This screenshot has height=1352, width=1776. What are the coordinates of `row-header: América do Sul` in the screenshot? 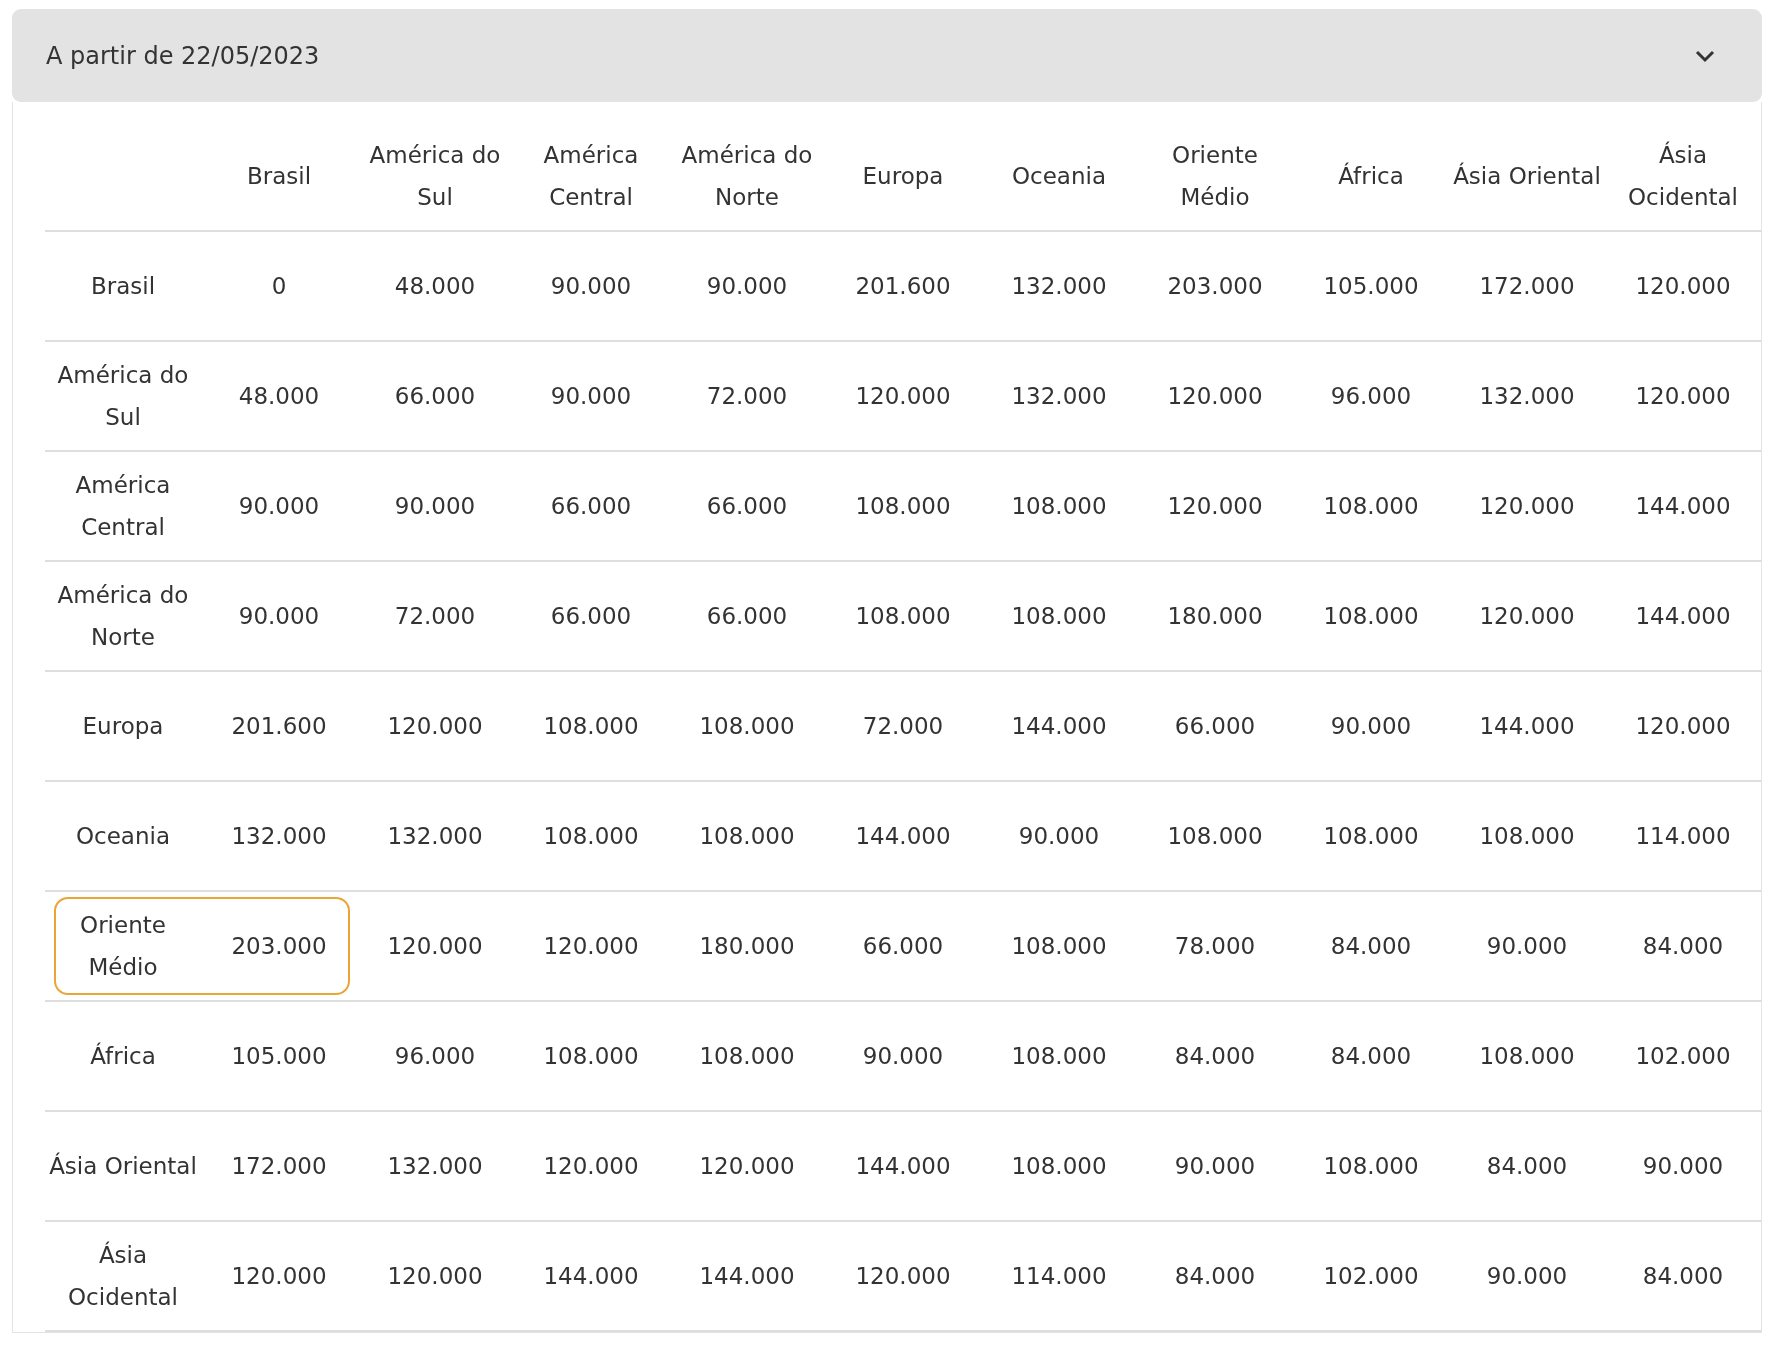 It's located at (123, 396).